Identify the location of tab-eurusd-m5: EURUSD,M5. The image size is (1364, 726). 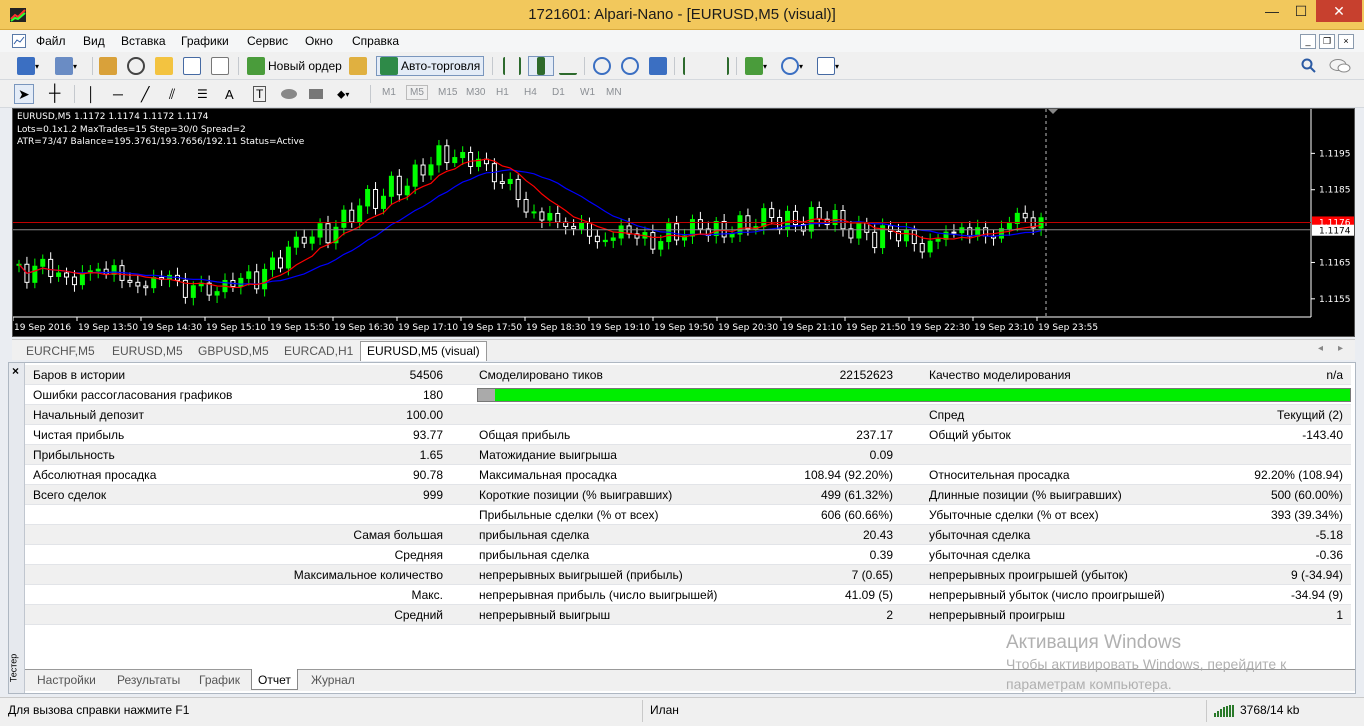
(147, 351).